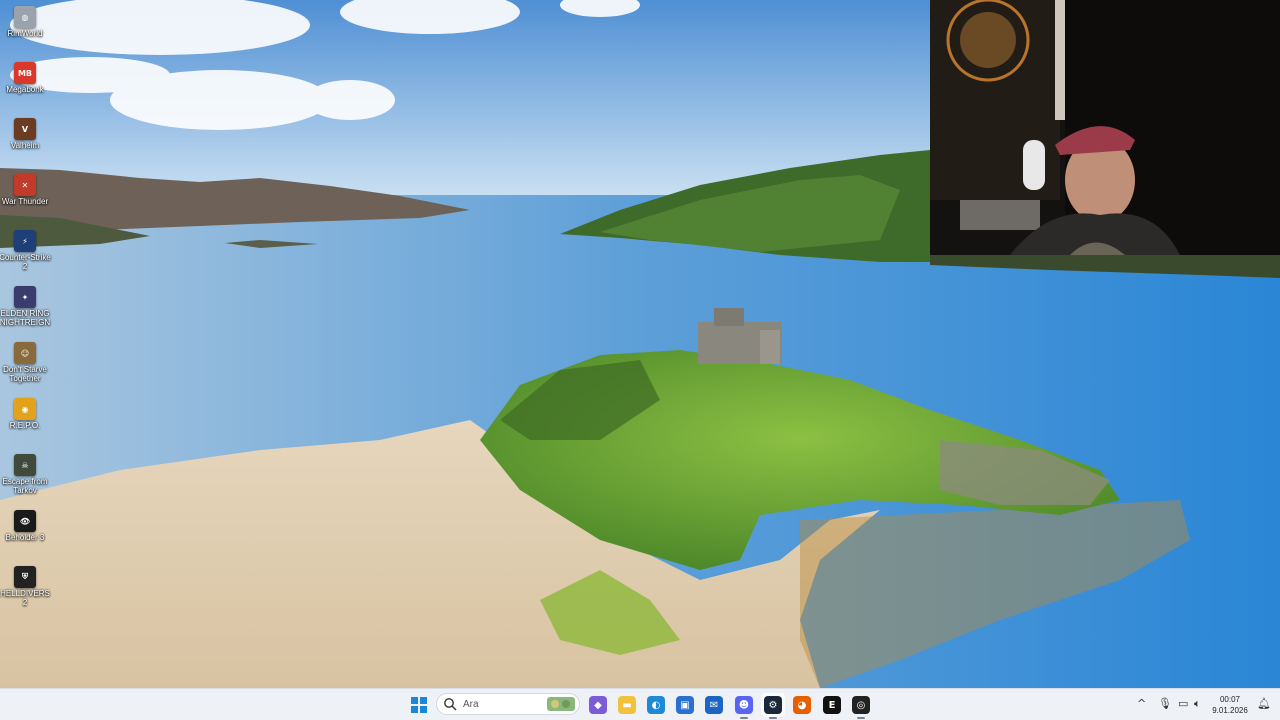 This screenshot has width=1280, height=720. What do you see at coordinates (25, 486) in the screenshot?
I see `desktop-shortcut-label: Escape from Tarkov` at bounding box center [25, 486].